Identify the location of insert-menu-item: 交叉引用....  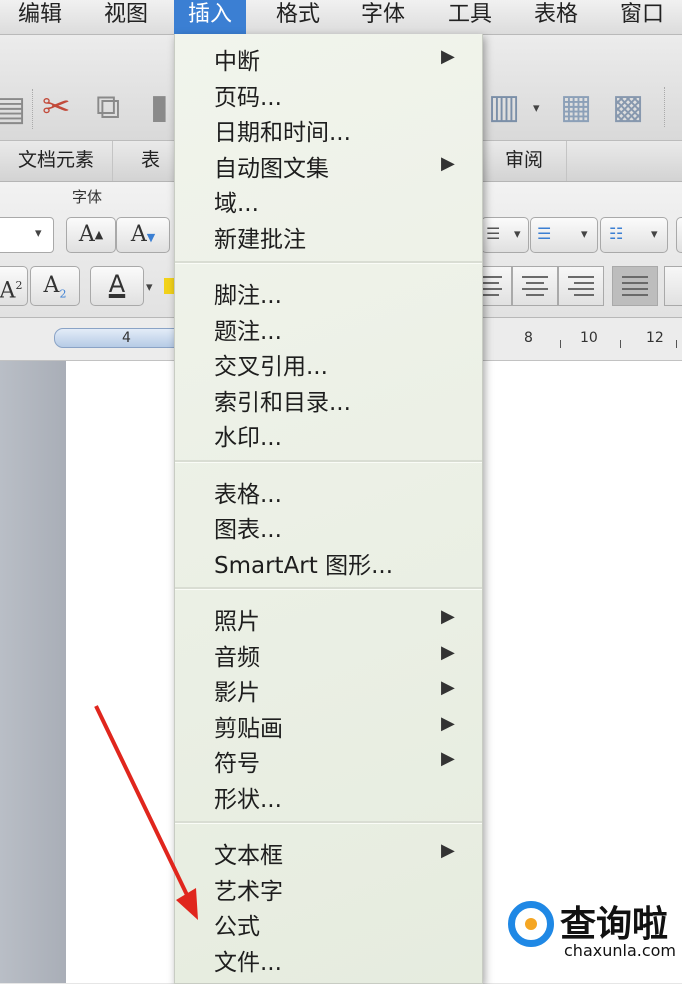
(328, 362).